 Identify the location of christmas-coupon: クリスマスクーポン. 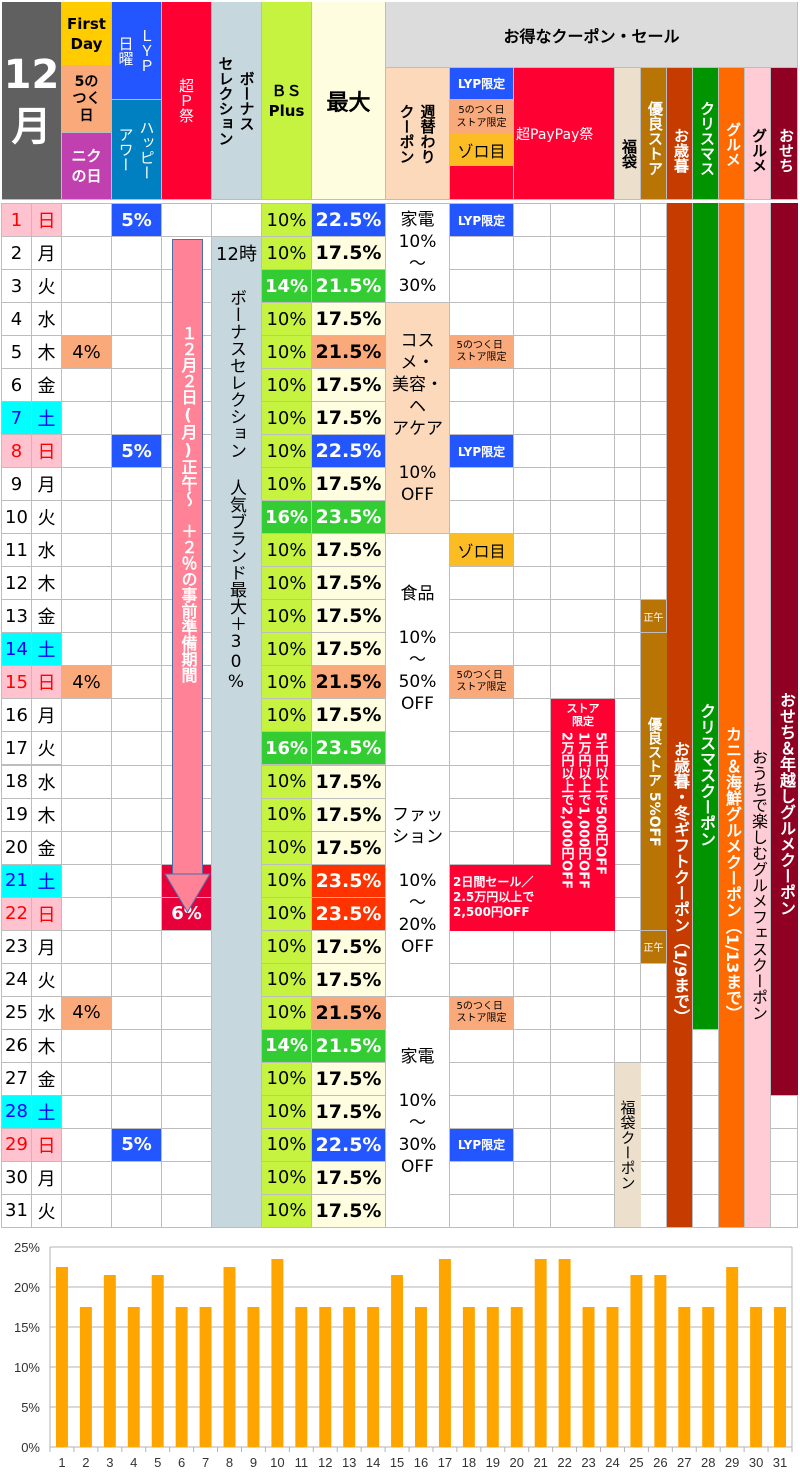
(705, 616).